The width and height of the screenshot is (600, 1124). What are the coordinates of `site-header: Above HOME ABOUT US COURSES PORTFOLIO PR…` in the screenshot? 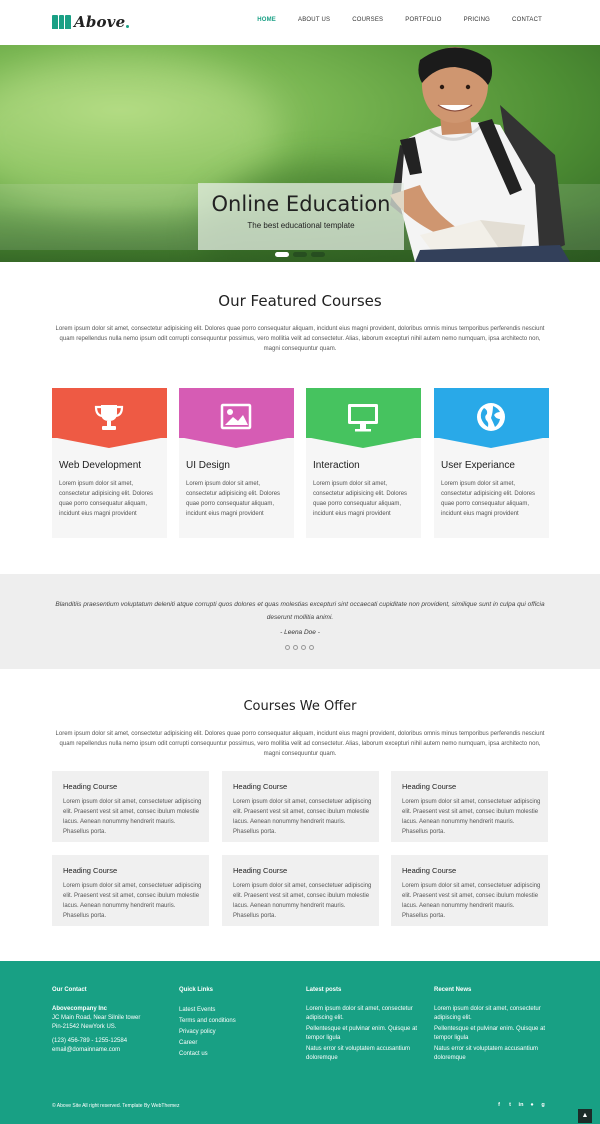 It's located at (300, 22).